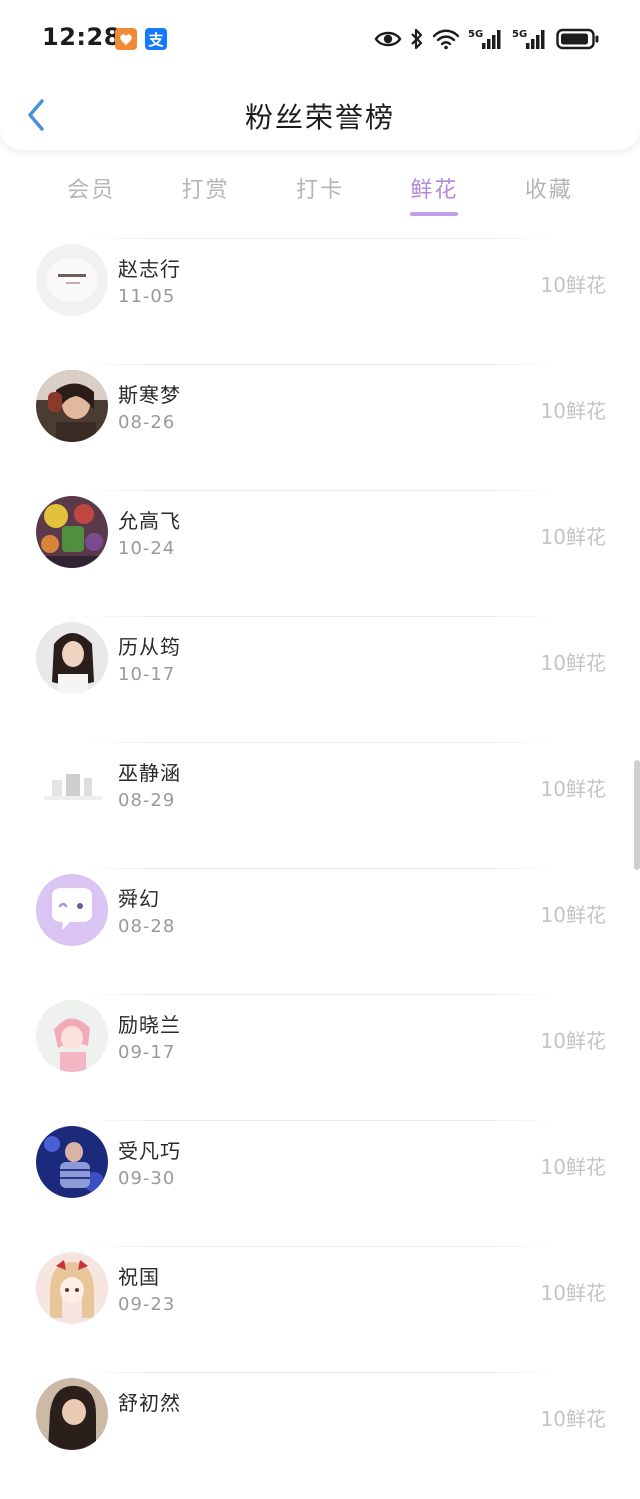 This screenshot has width=640, height=1499. Describe the element at coordinates (320, 932) in the screenshot. I see `list-item: 舜幻 08-28 10鲜花` at that location.